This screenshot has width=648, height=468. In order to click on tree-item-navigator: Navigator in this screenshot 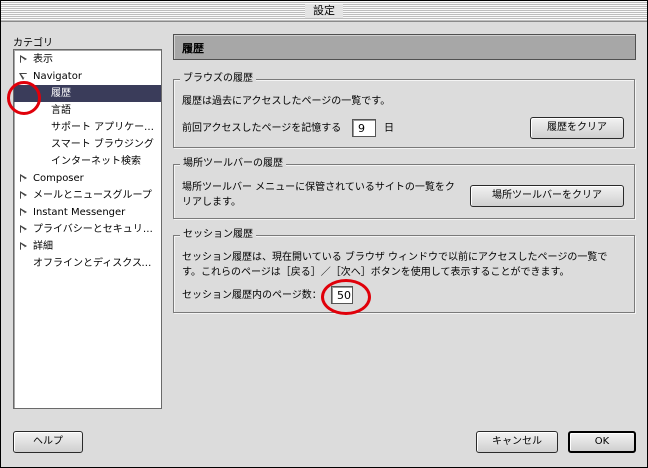, I will do `click(87, 76)`.